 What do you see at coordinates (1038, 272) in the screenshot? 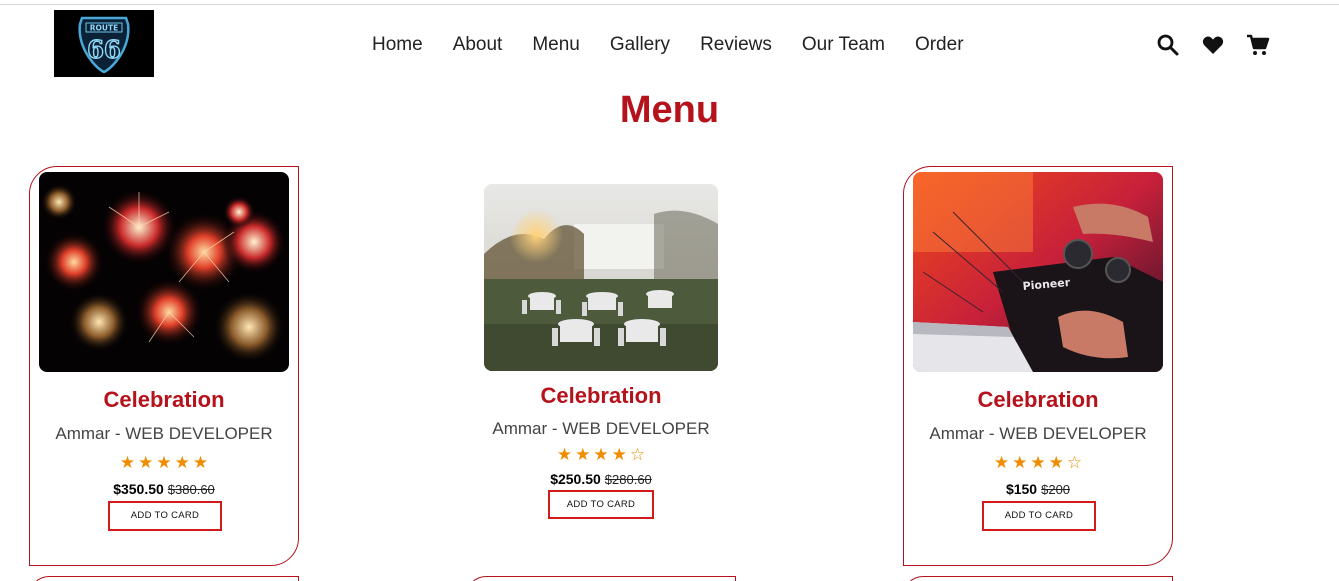
I see `dj-mixer-image: Pioneer` at bounding box center [1038, 272].